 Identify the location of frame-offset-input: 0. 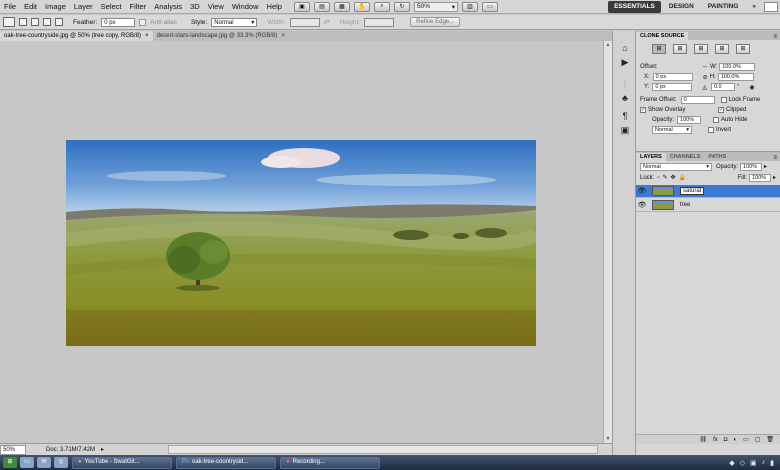
(697, 100).